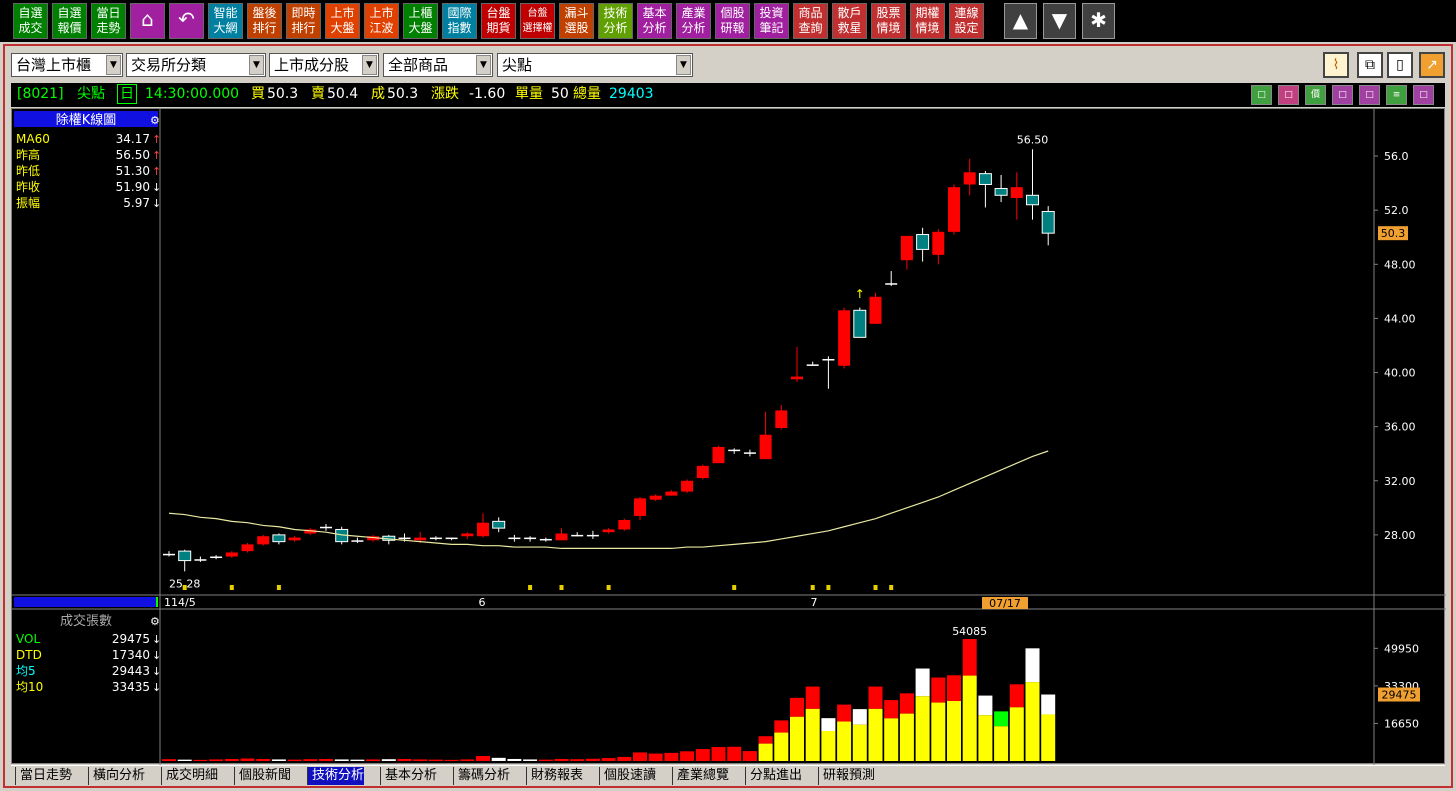 This screenshot has height=791, width=1456. Describe the element at coordinates (1336, 65) in the screenshot. I see `chart-icon: ⌇` at that location.